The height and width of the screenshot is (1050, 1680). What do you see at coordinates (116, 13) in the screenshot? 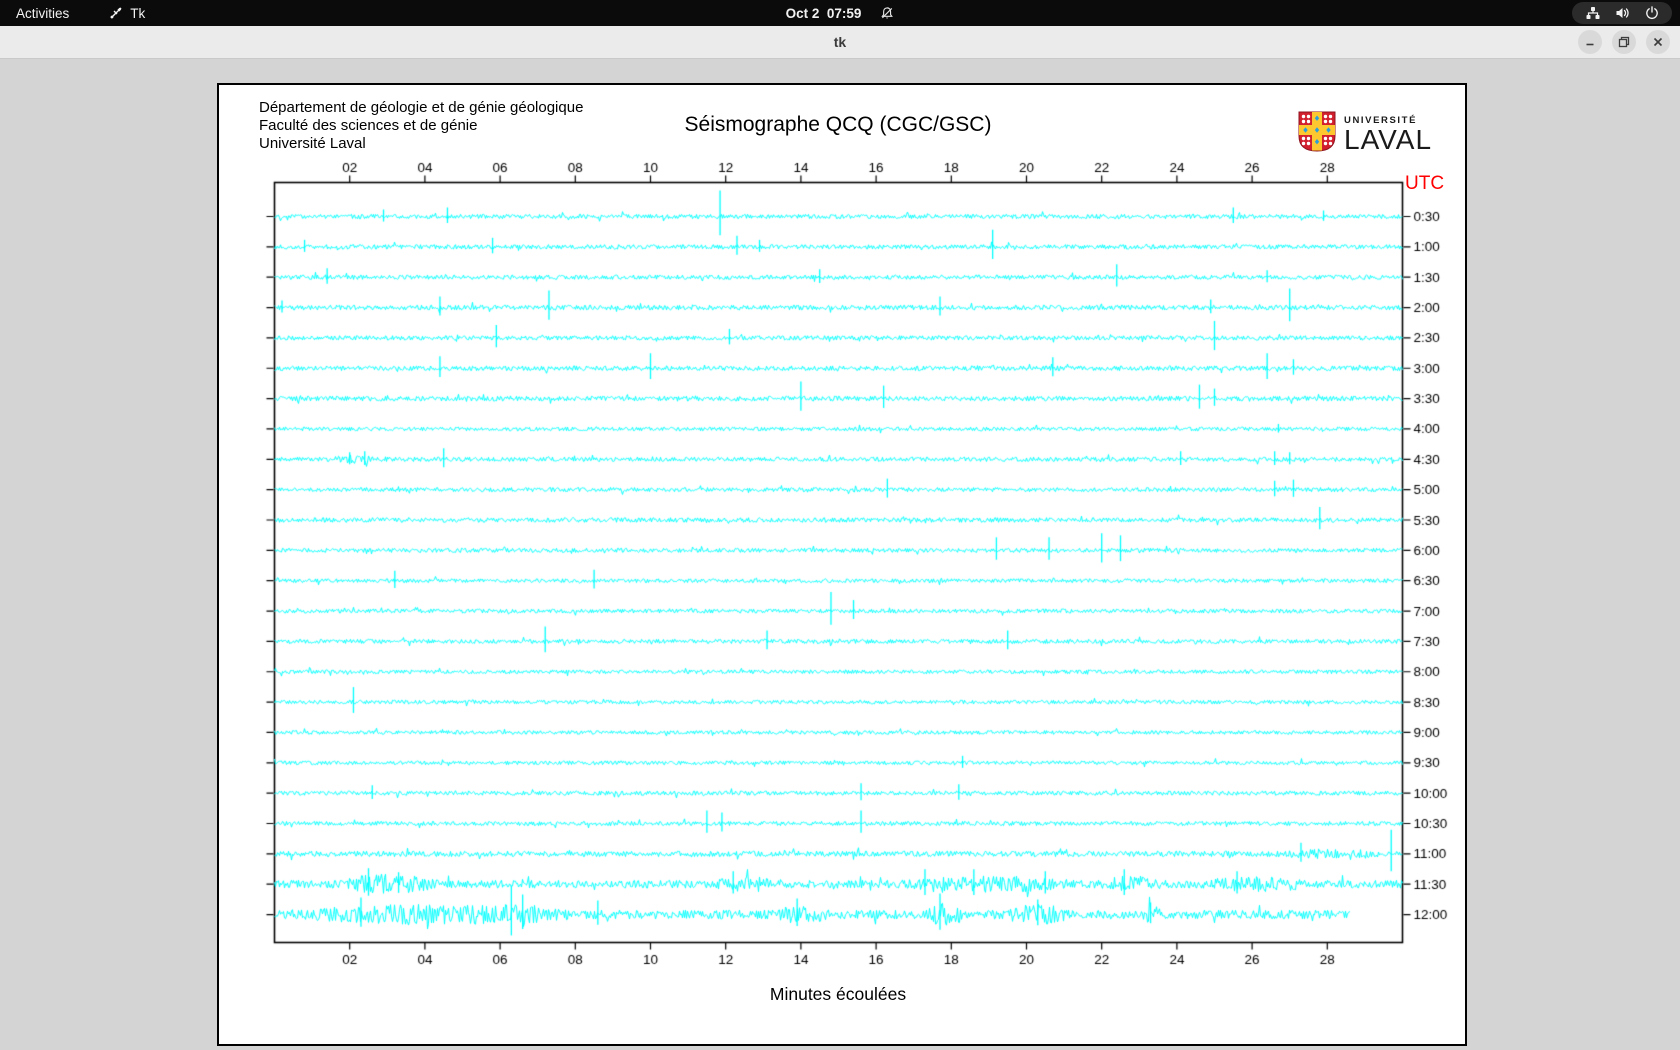
I see `tk-app-icon` at bounding box center [116, 13].